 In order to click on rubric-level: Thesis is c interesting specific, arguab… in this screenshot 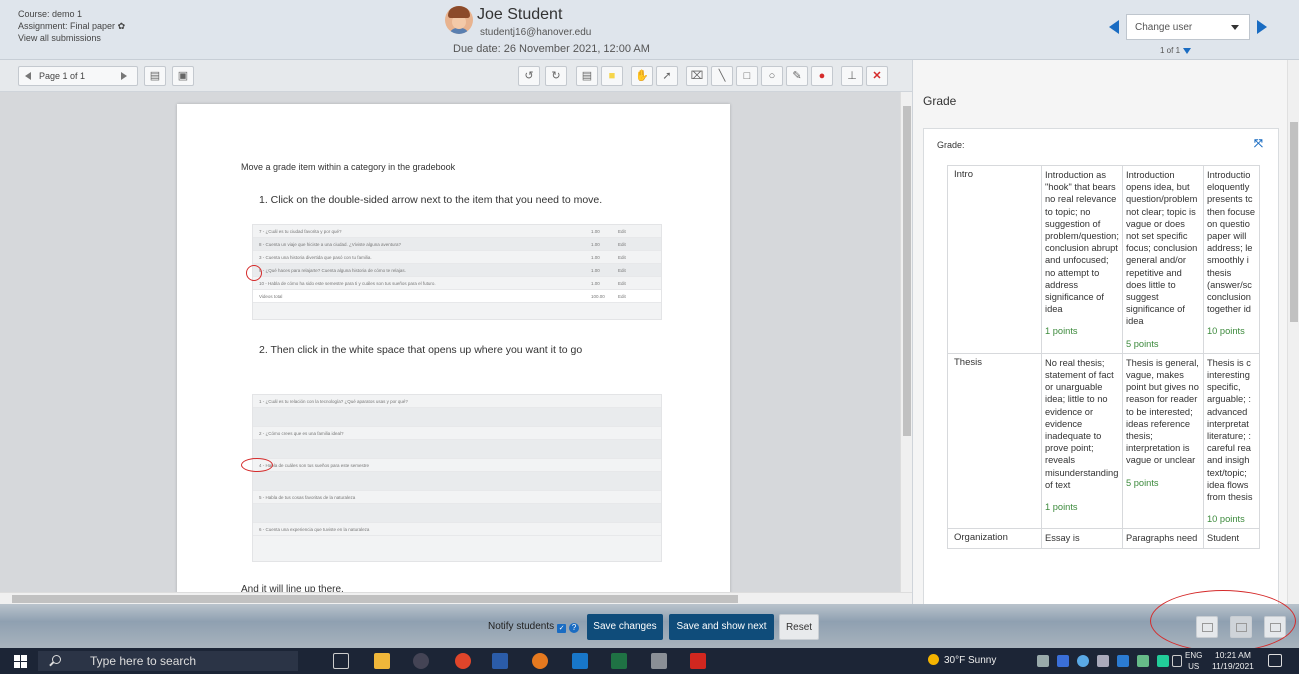, I will do `click(1231, 441)`.